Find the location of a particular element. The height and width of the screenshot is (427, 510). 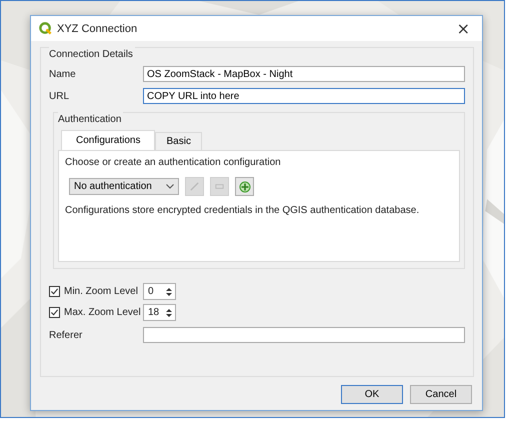

pencil-icon is located at coordinates (194, 186).